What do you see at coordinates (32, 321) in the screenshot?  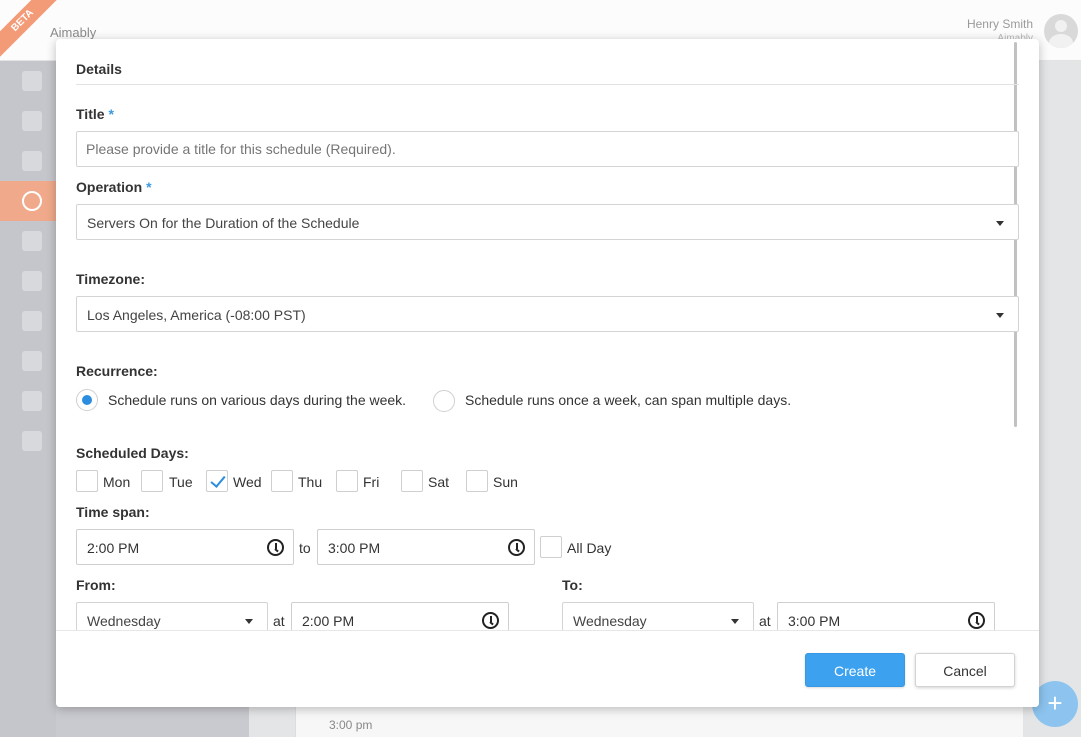 I see `bell-icon` at bounding box center [32, 321].